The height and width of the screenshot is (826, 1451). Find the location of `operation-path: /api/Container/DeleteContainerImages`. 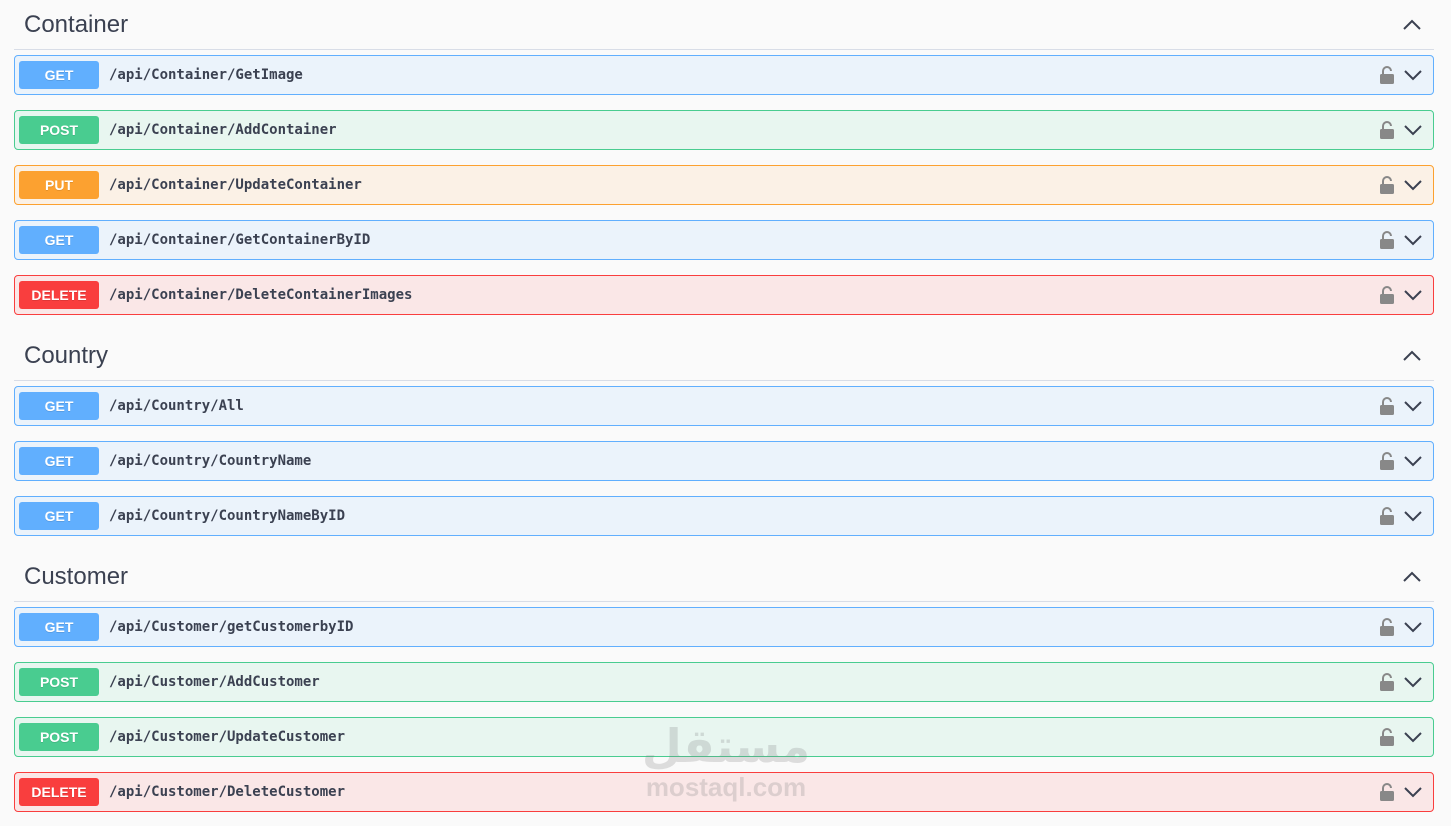

operation-path: /api/Container/DeleteContainerImages is located at coordinates (261, 295).